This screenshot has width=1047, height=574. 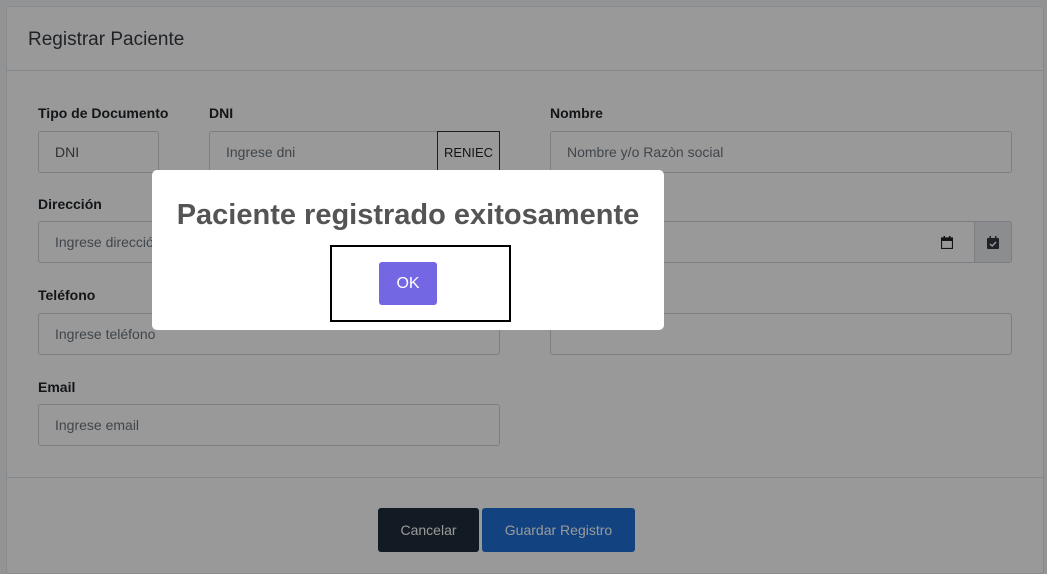 I want to click on success-dialog: Paciente registrado exitosamente OK, so click(x=408, y=250).